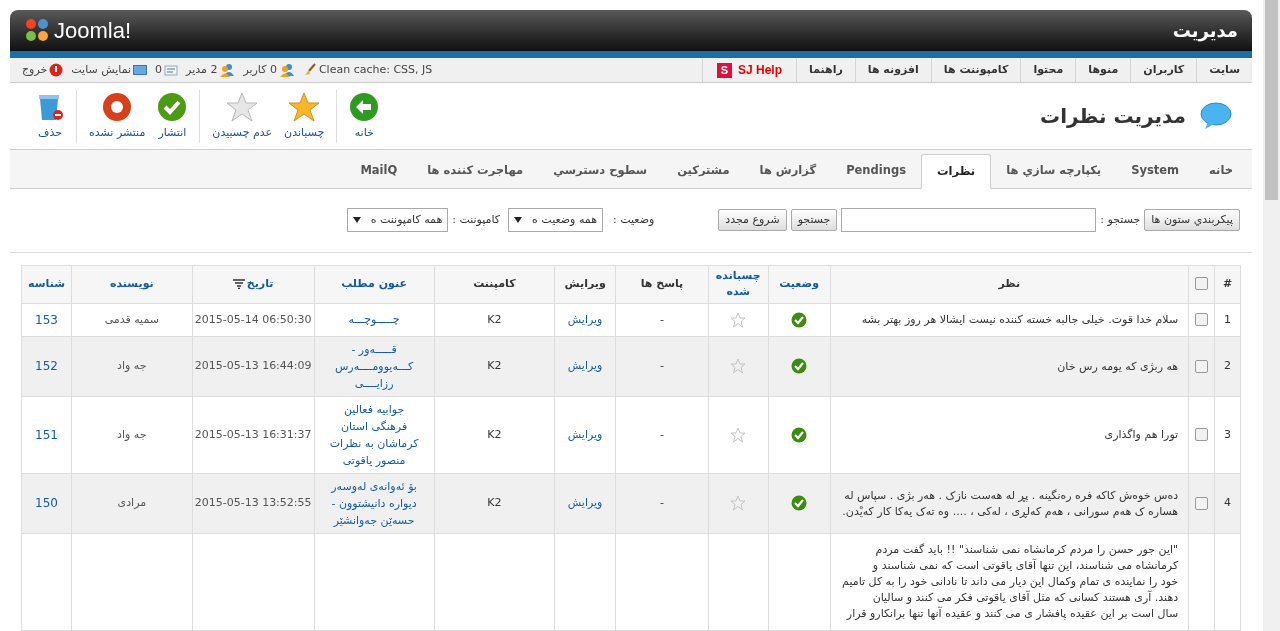 The height and width of the screenshot is (631, 1280). Describe the element at coordinates (1048, 70) in the screenshot. I see `menu-item: محتوا` at that location.